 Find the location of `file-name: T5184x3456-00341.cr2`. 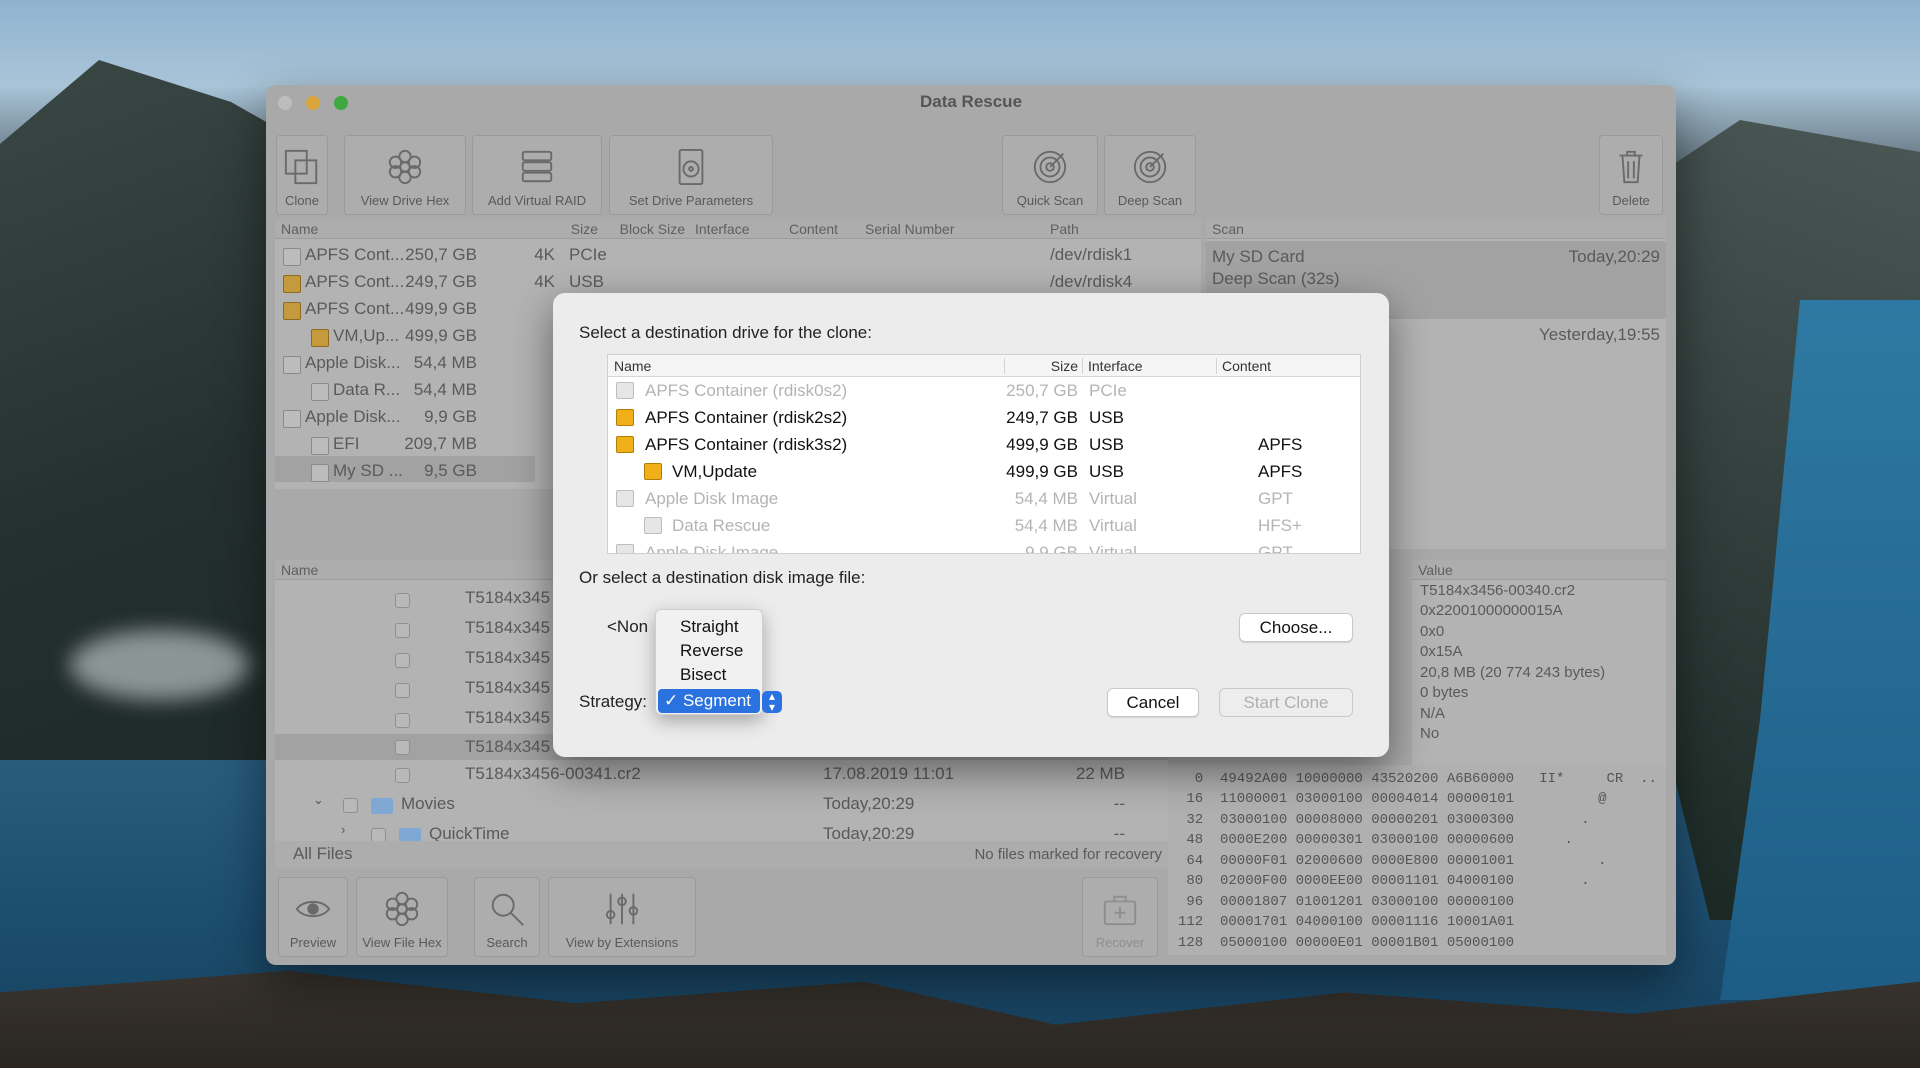

file-name: T5184x3456-00341.cr2 is located at coordinates (553, 774).